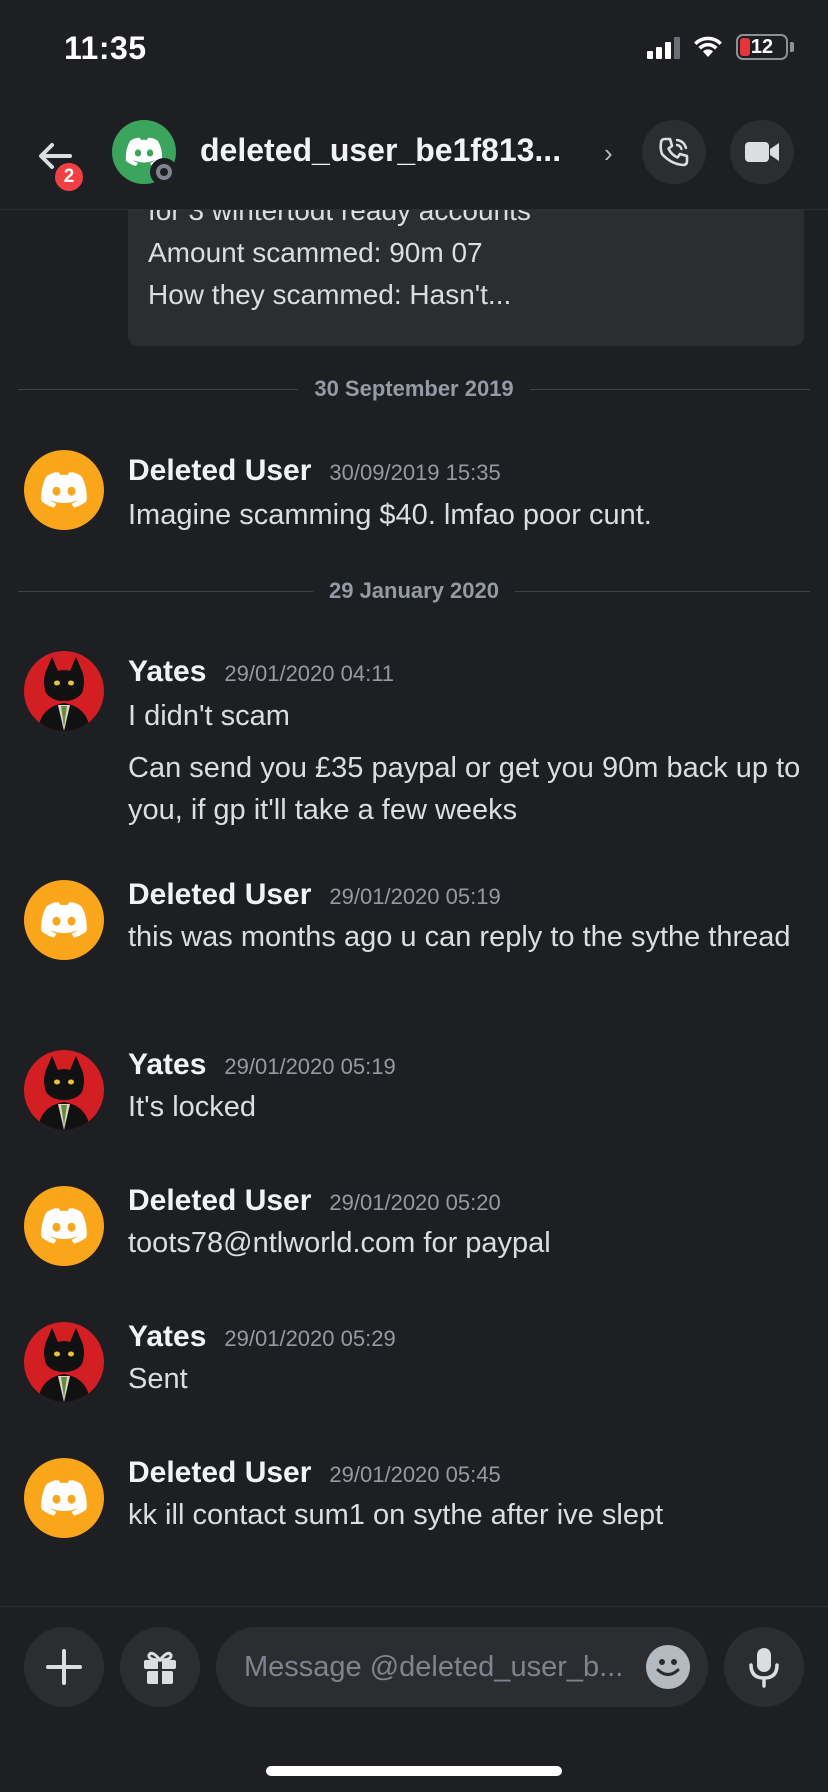 The height and width of the screenshot is (1792, 828). What do you see at coordinates (415, 1474) in the screenshot?
I see `message-timestamp: 29/01/2020 05:45` at bounding box center [415, 1474].